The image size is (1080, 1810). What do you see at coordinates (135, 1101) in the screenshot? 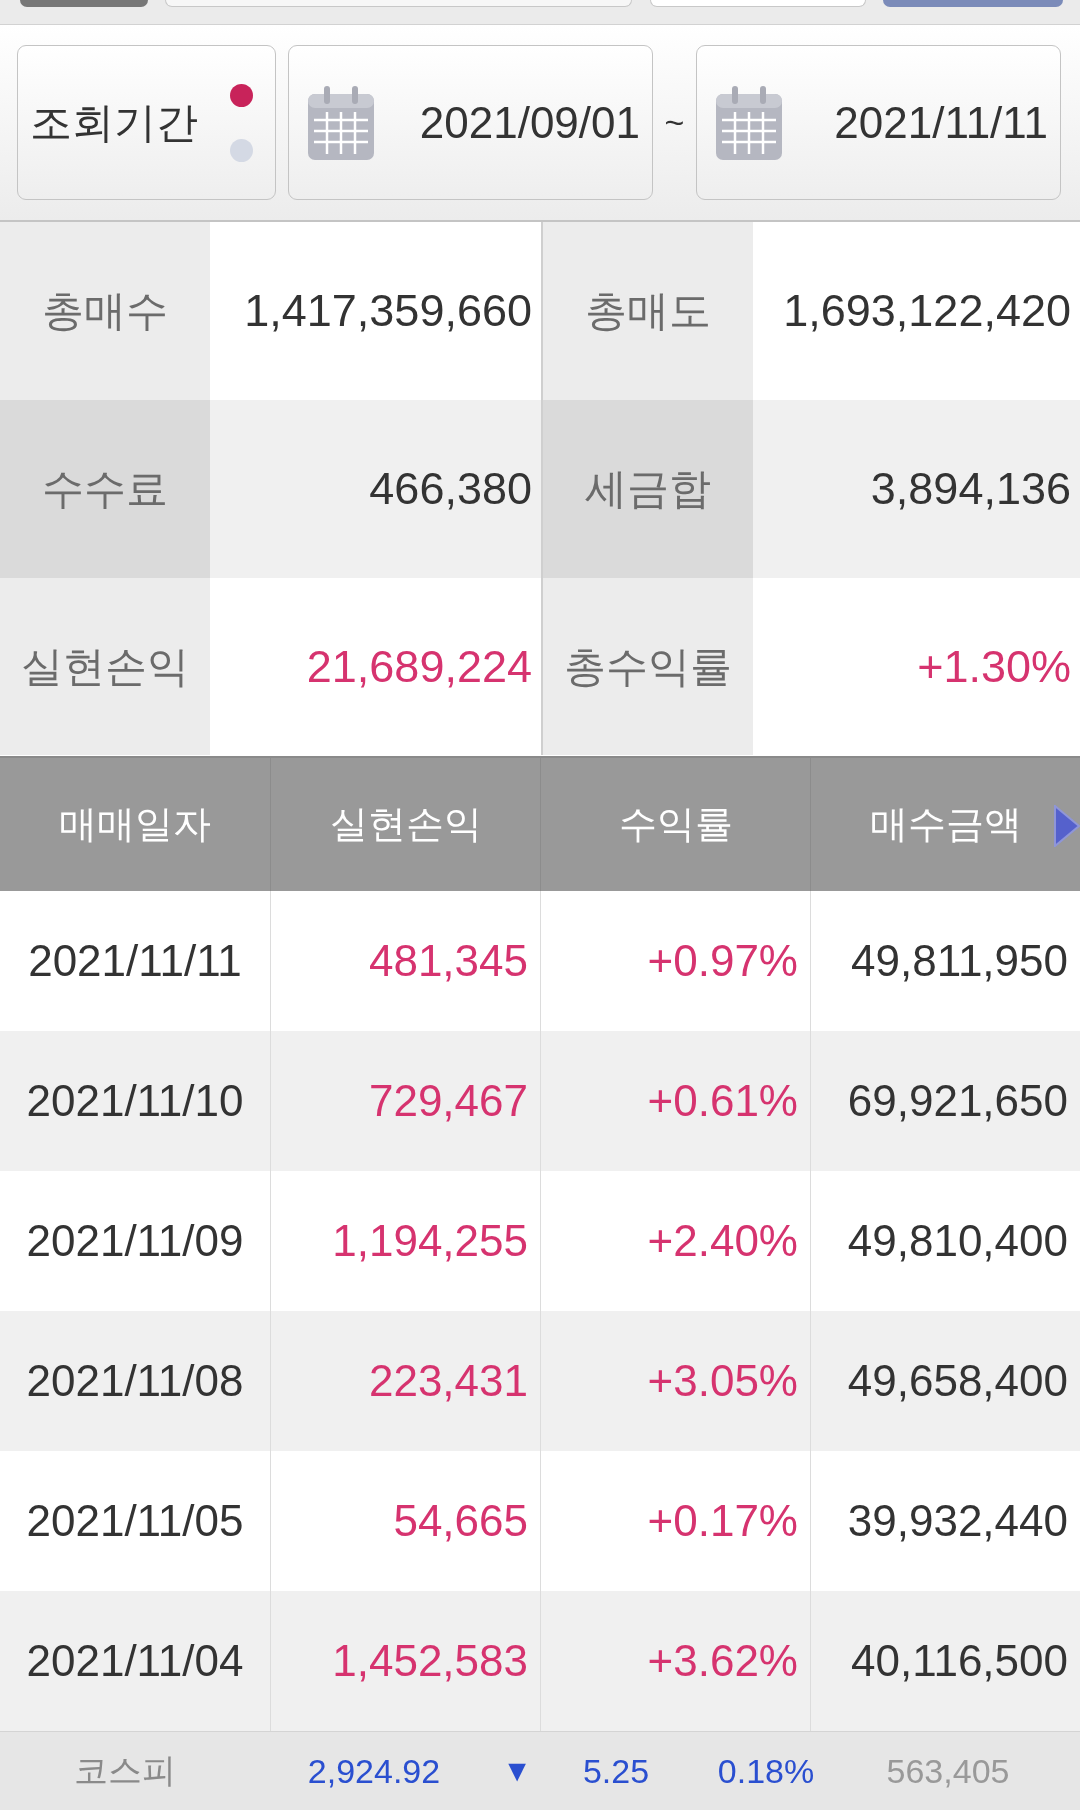
I see `table-cell-text: 2021/11/10` at bounding box center [135, 1101].